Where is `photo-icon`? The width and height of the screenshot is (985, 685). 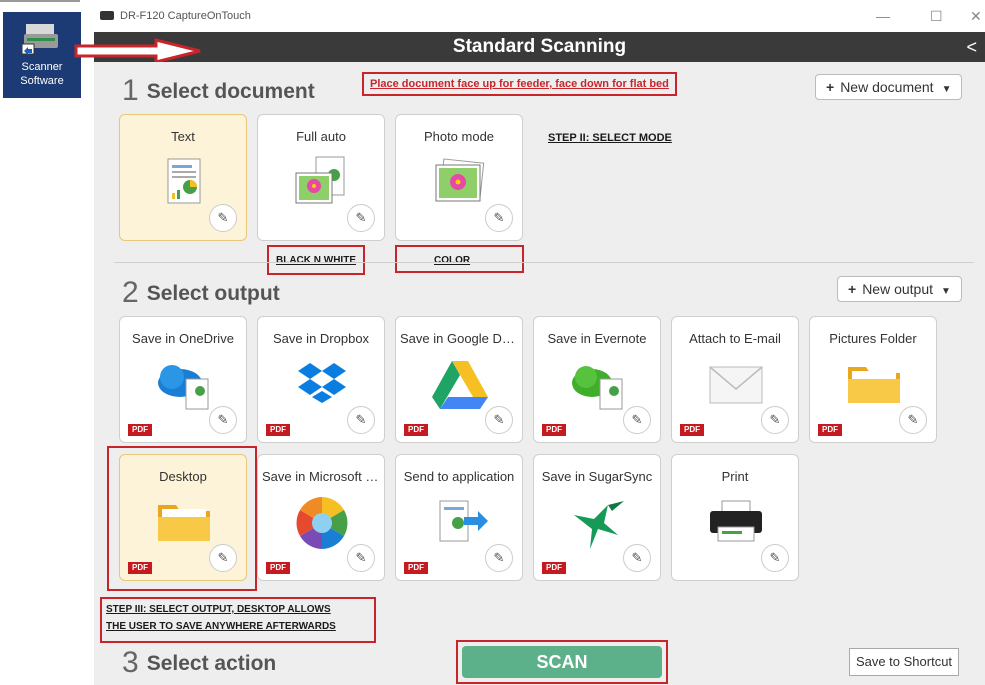 photo-icon is located at coordinates (460, 180).